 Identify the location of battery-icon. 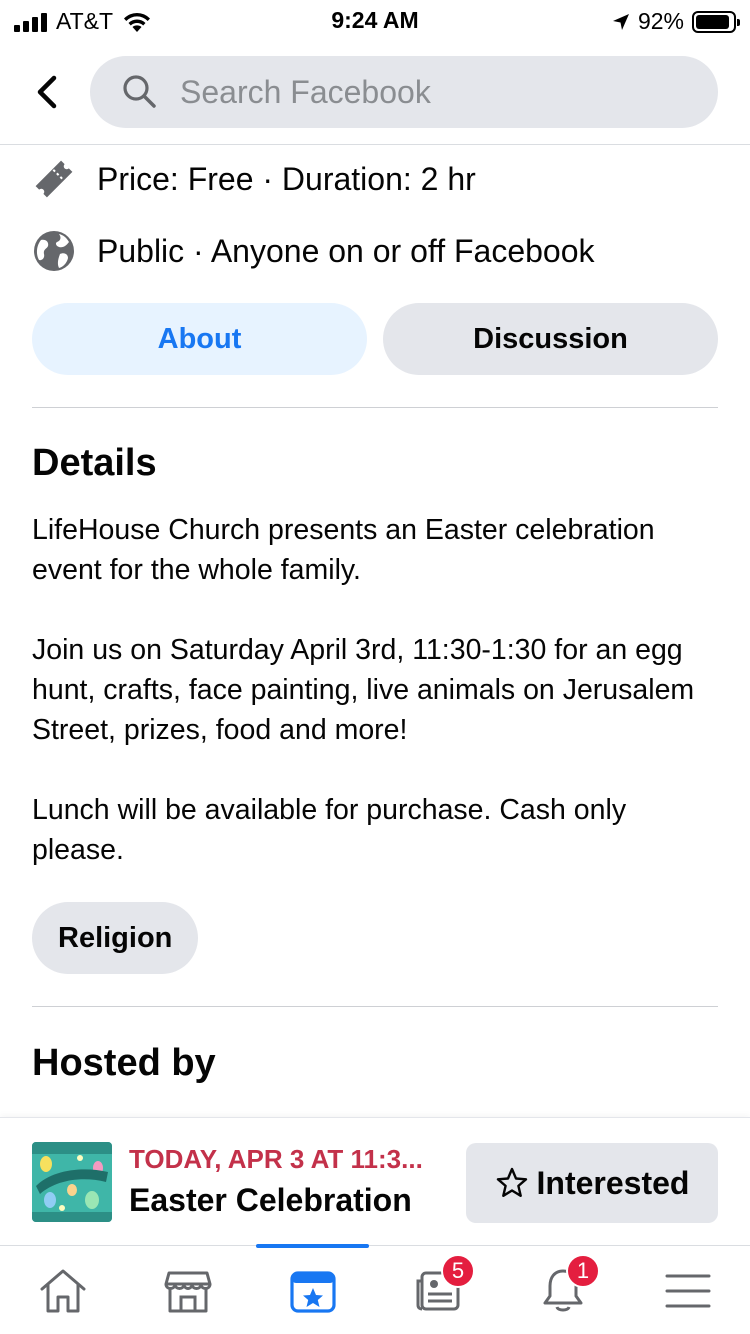
(716, 21).